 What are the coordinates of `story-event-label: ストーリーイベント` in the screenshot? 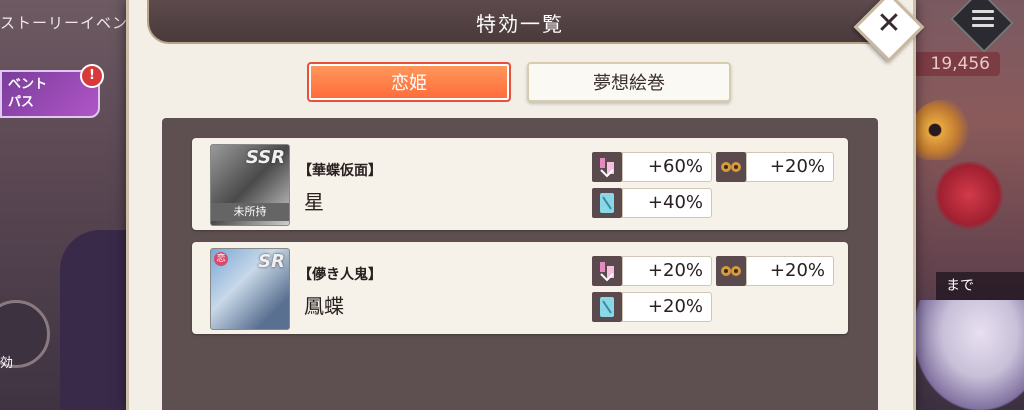 It's located at (72, 23).